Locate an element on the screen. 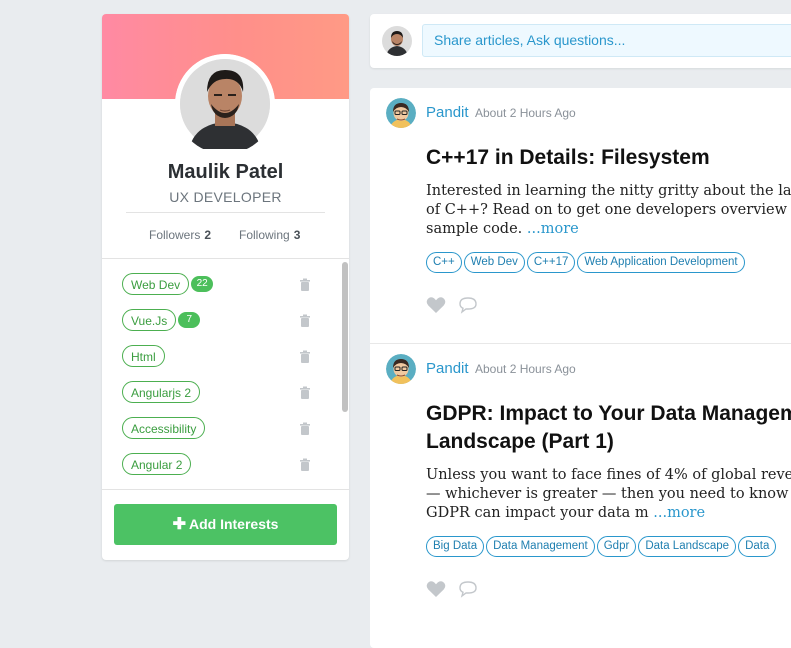  interest-tag: Accessibility is located at coordinates (164, 428).